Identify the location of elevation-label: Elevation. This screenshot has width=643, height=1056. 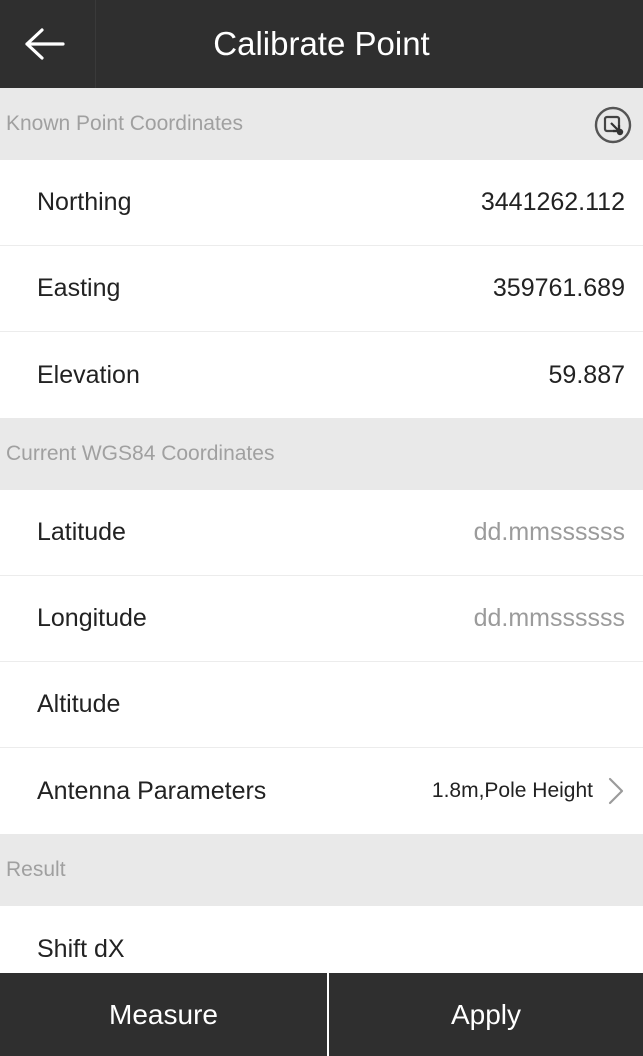
(88, 374).